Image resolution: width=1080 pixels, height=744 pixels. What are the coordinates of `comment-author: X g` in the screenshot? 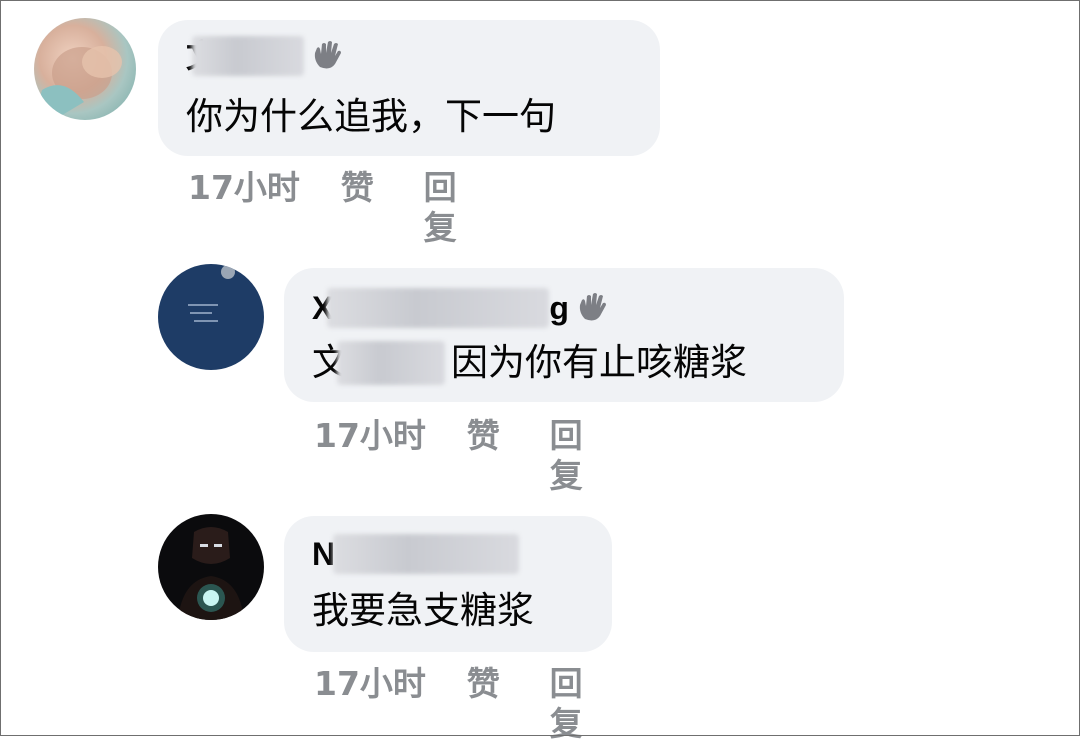 It's located at (460, 308).